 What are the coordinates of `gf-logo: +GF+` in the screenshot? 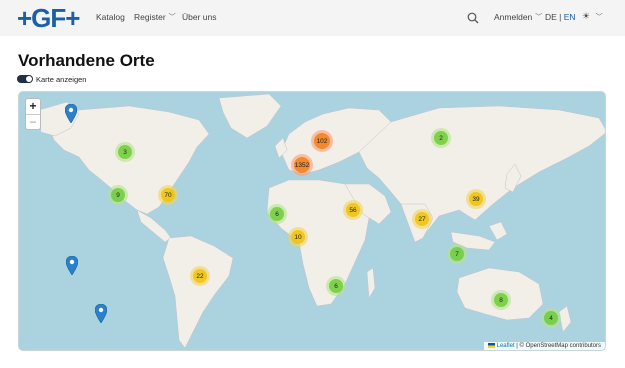 It's located at (48, 18).